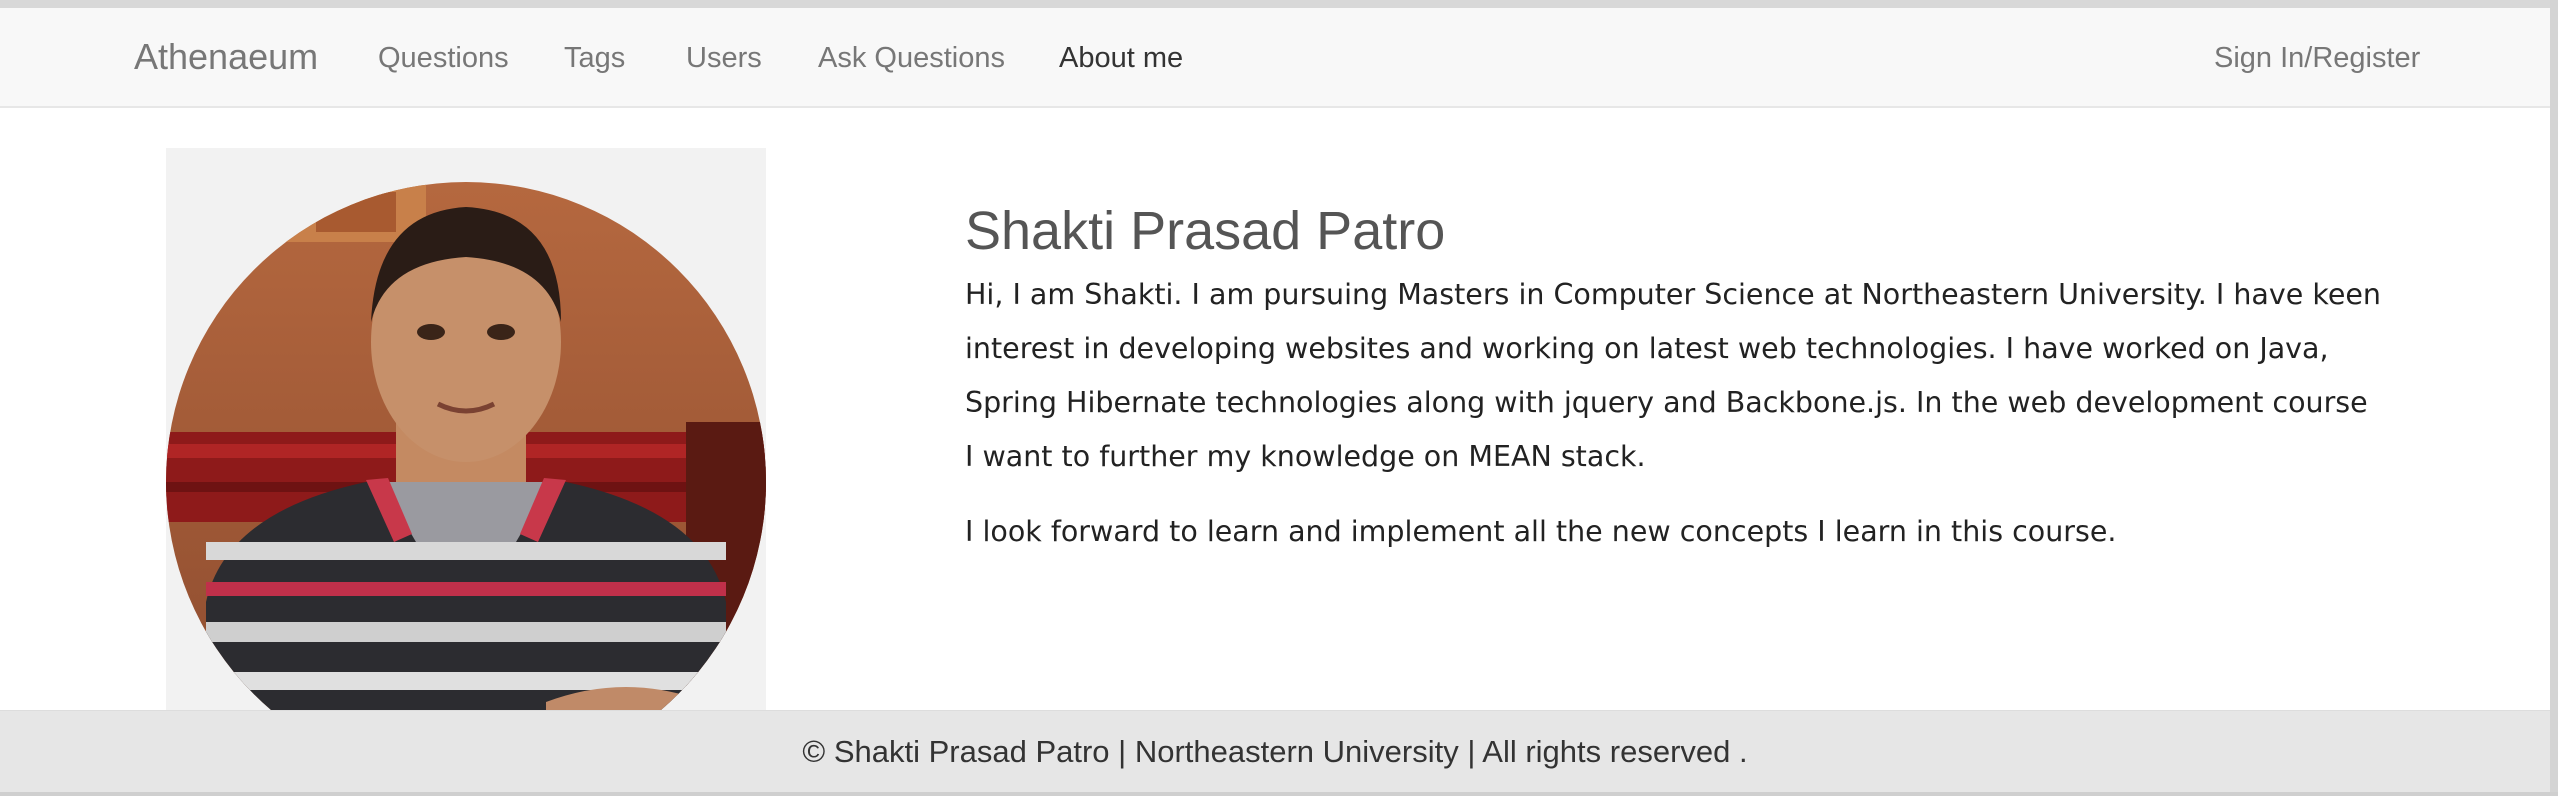 This screenshot has height=796, width=2558. What do you see at coordinates (226, 57) in the screenshot?
I see `brand-logo-link: Athenaeum` at bounding box center [226, 57].